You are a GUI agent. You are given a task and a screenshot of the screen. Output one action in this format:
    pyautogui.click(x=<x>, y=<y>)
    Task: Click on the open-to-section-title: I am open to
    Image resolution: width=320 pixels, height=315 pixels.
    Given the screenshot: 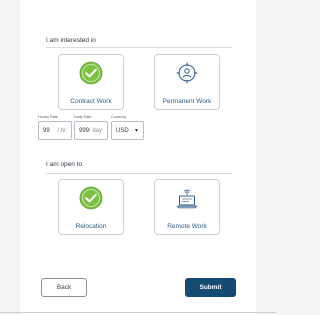 What is the action you would take?
    pyautogui.click(x=64, y=164)
    